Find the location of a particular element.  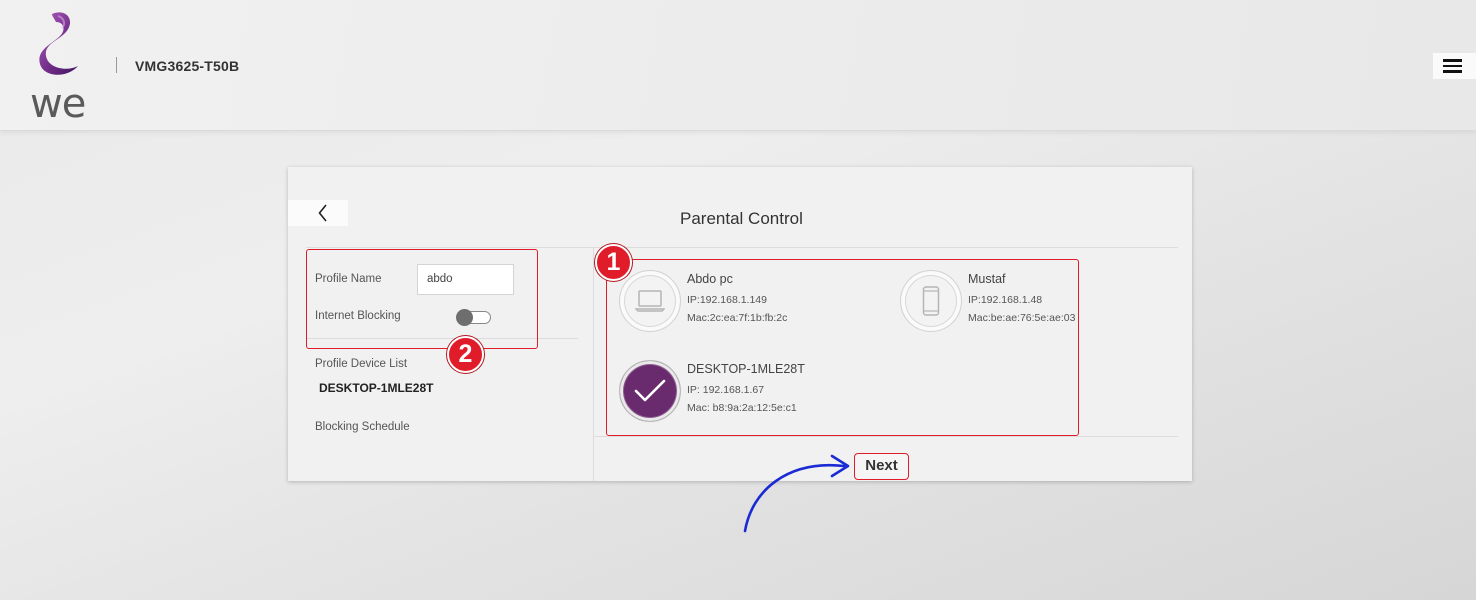

devices-bottom-divider is located at coordinates (886, 436).